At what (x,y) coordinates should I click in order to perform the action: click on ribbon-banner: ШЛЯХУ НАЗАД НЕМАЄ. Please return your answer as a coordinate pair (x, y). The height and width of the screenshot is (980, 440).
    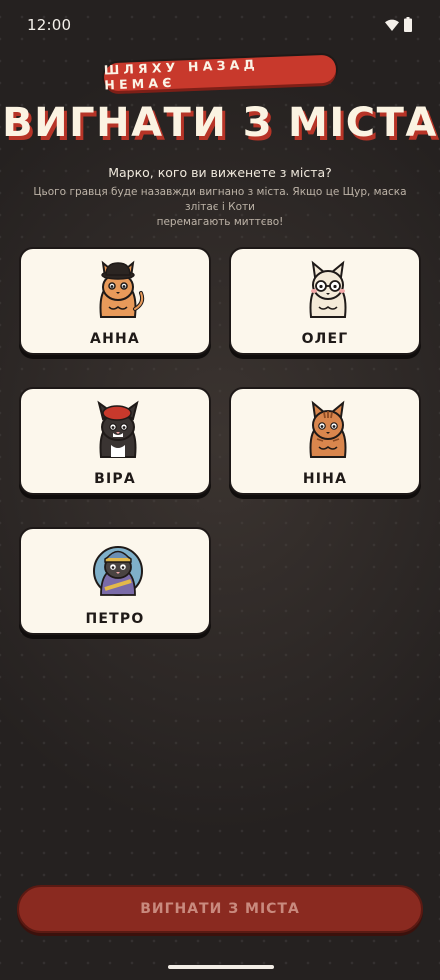
    Looking at the image, I should click on (220, 73).